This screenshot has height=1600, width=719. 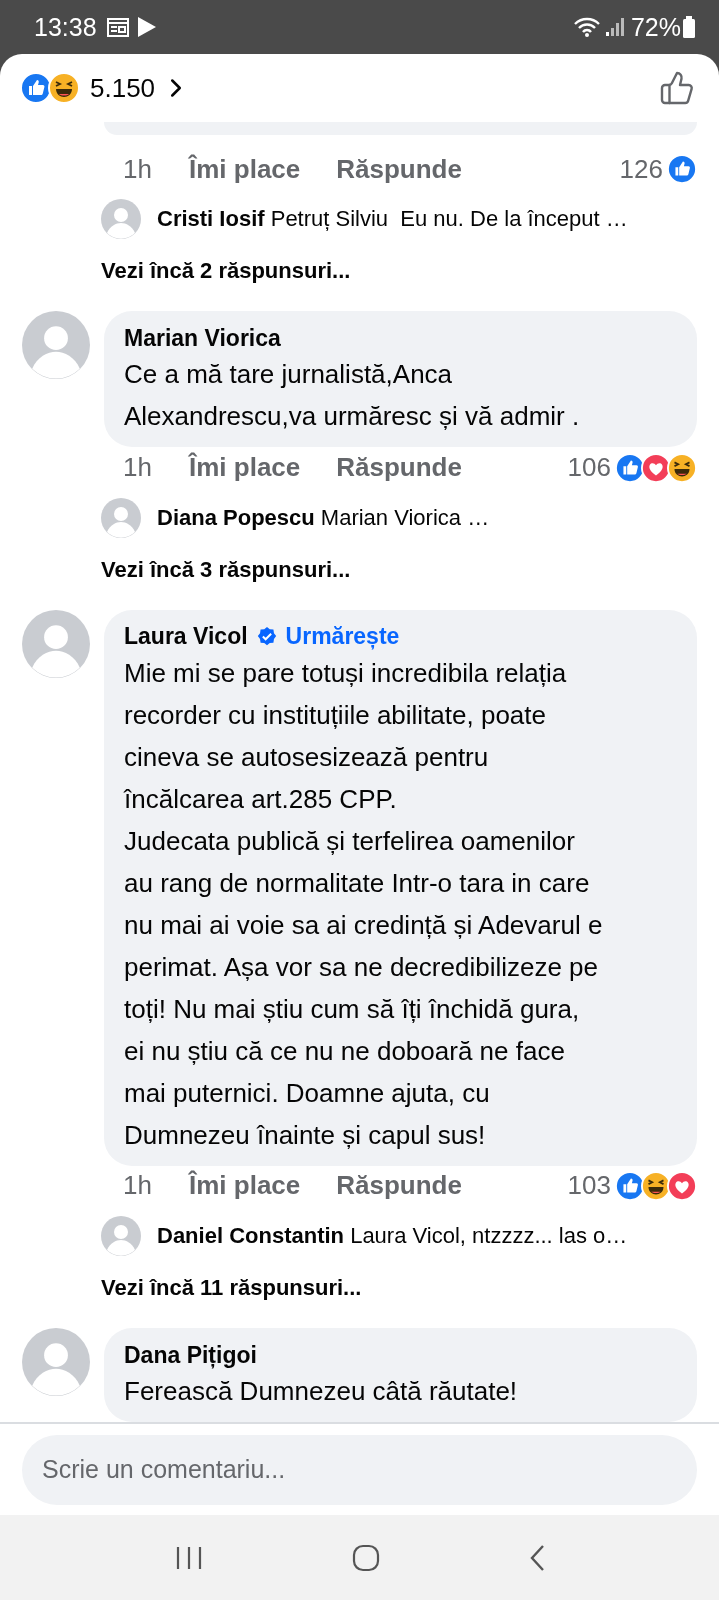 I want to click on comment-author: Dana Pițigoi, so click(x=190, y=1355).